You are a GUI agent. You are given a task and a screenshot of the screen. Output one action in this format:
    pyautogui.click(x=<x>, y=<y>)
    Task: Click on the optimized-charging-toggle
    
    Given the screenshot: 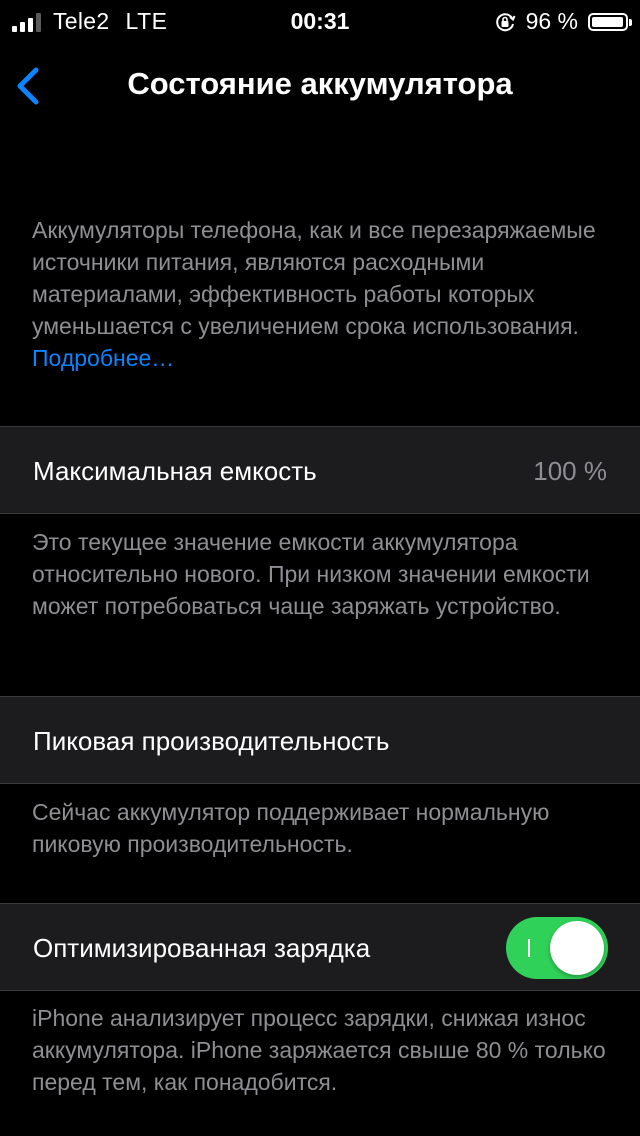 What is the action you would take?
    pyautogui.click(x=557, y=948)
    